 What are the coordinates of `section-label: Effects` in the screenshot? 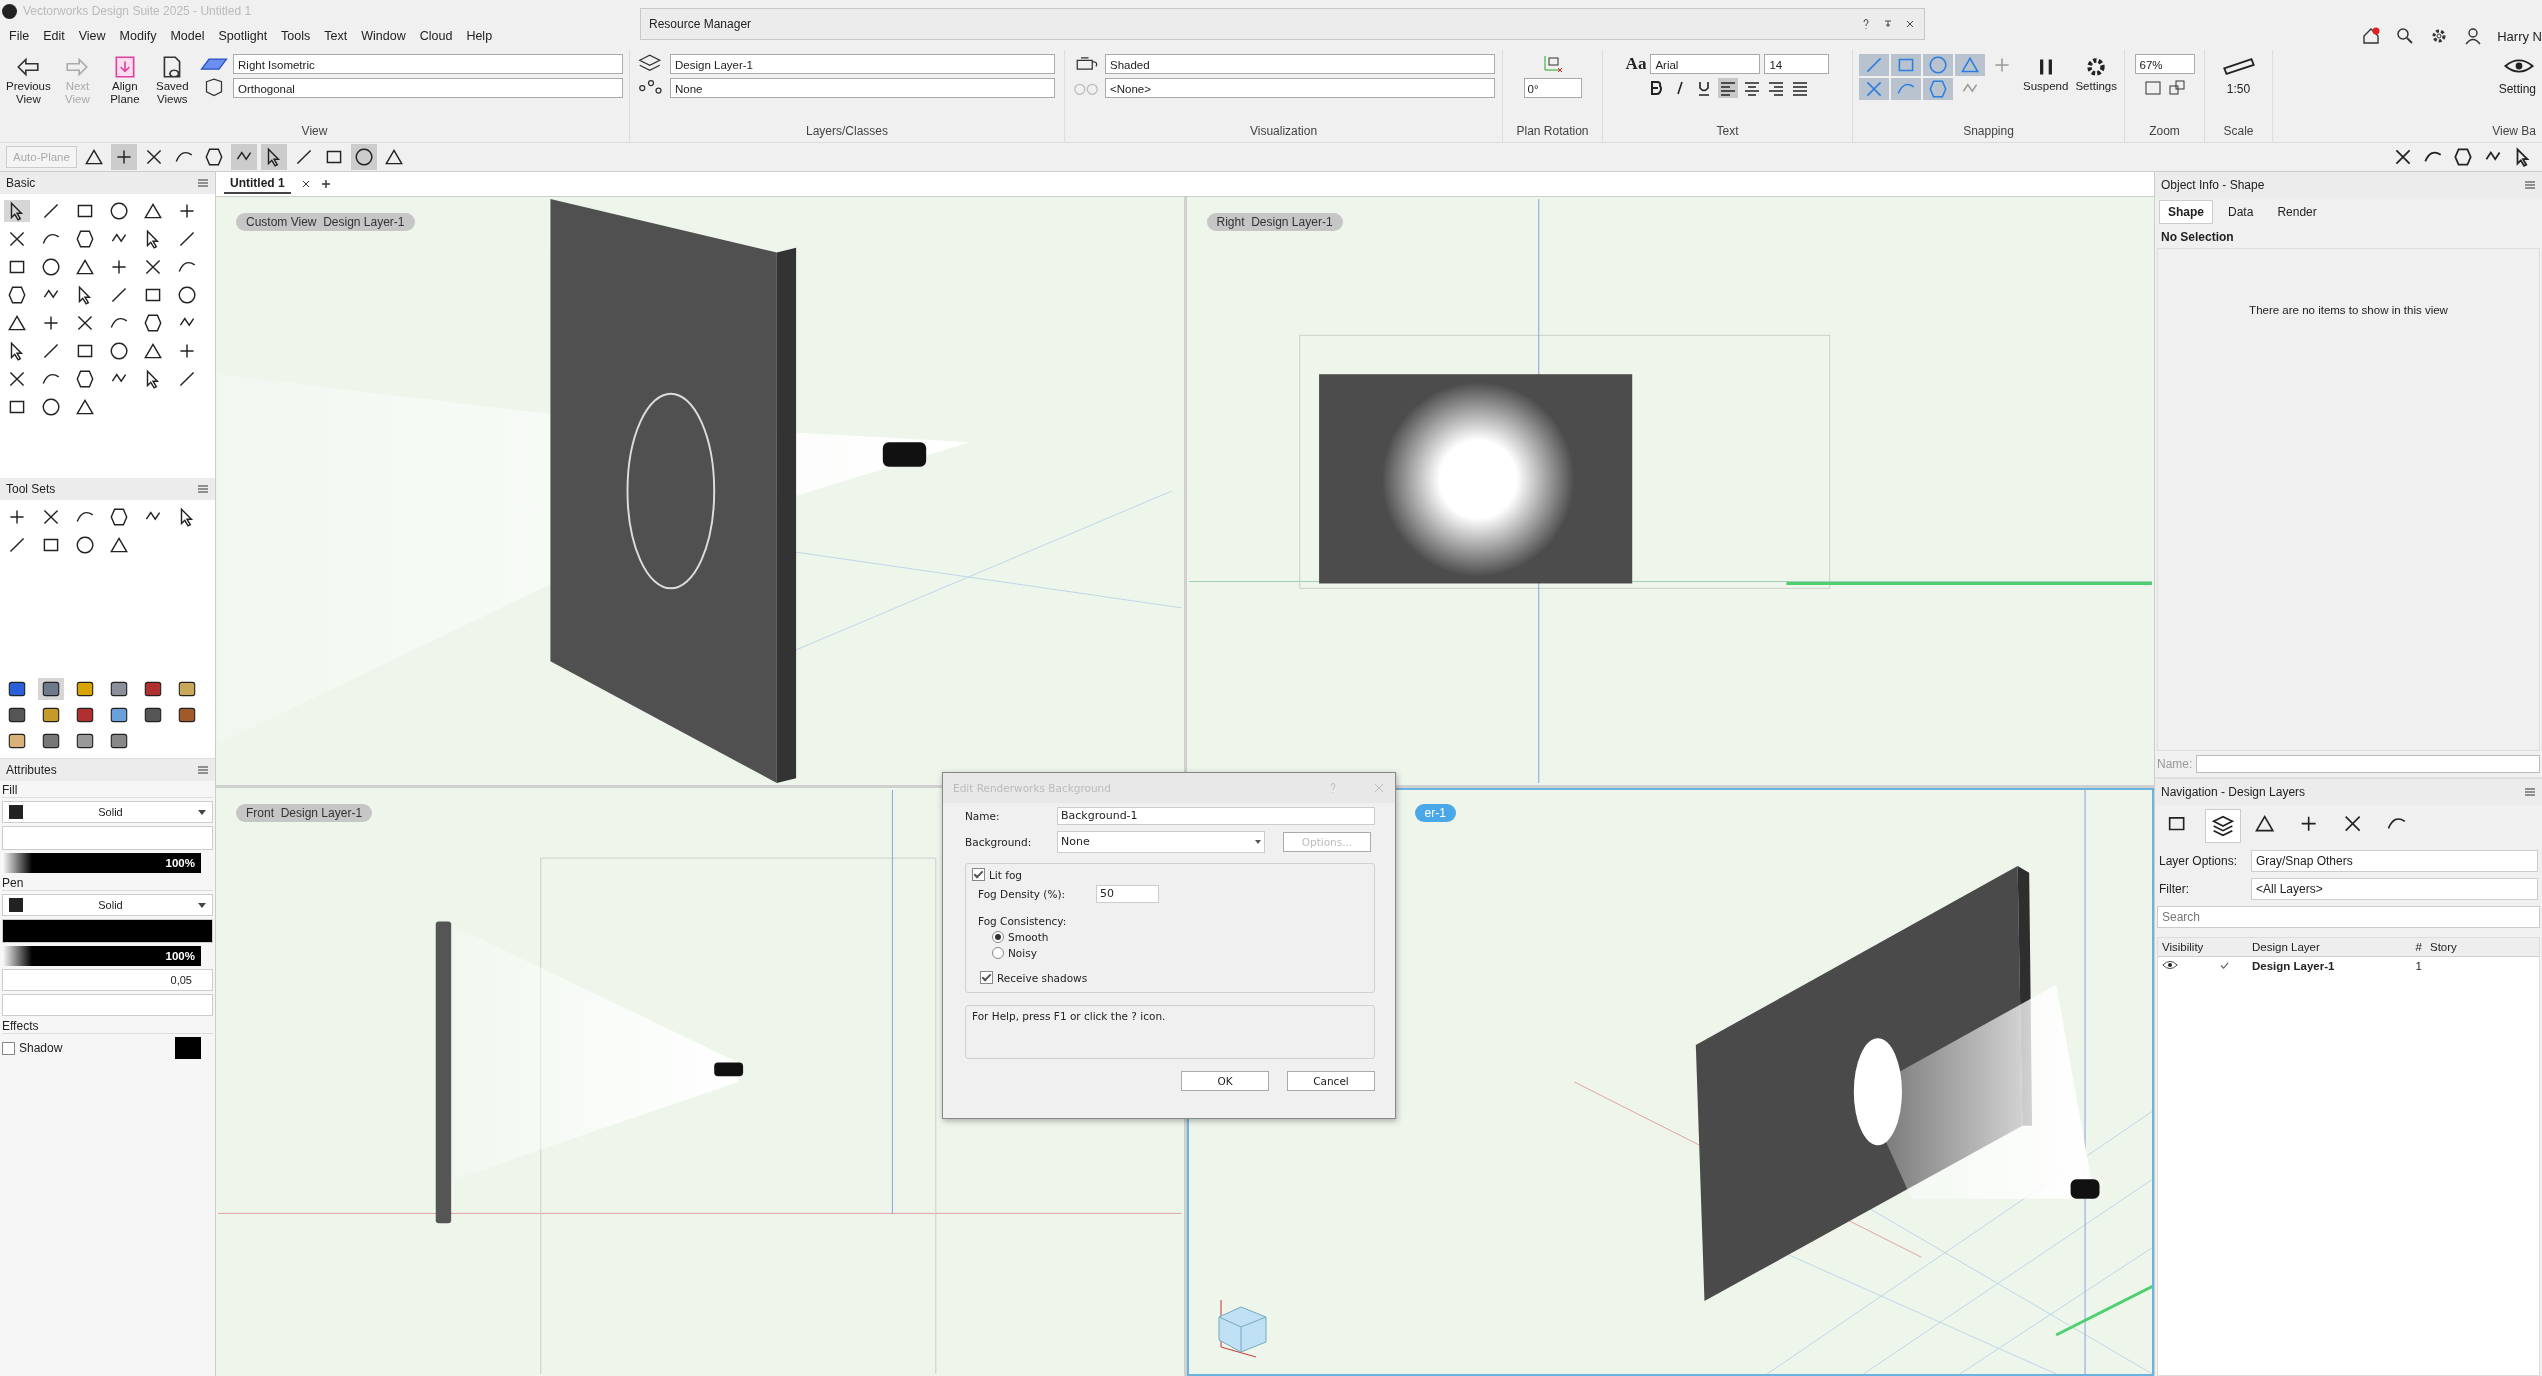 It's located at (107, 1026).